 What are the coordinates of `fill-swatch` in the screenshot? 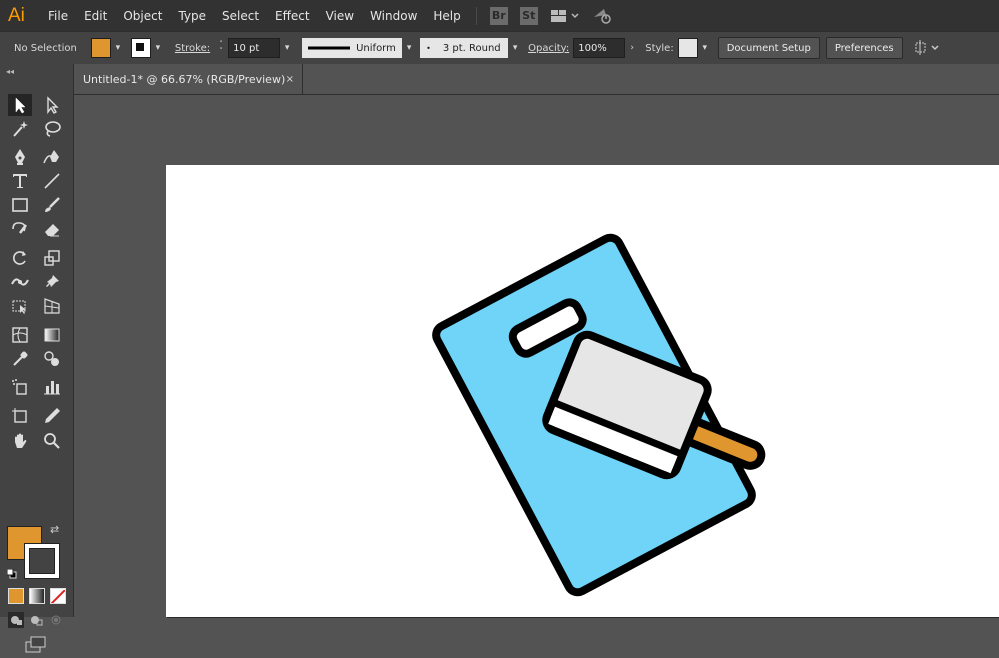 It's located at (100, 48).